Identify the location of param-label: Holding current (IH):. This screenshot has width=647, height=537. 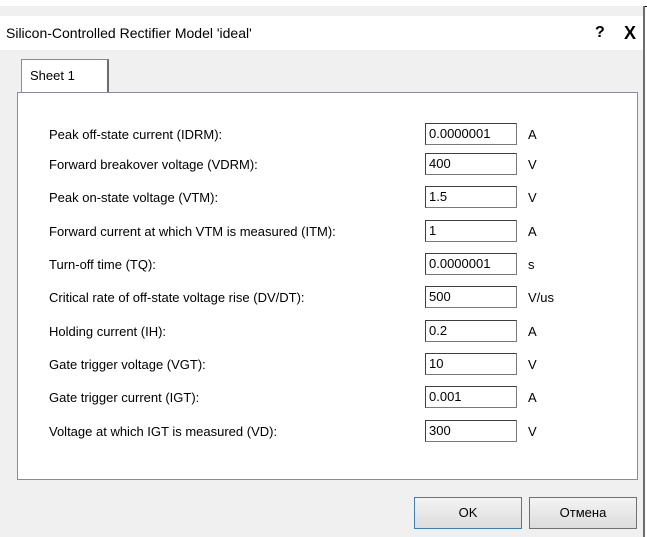
(108, 331).